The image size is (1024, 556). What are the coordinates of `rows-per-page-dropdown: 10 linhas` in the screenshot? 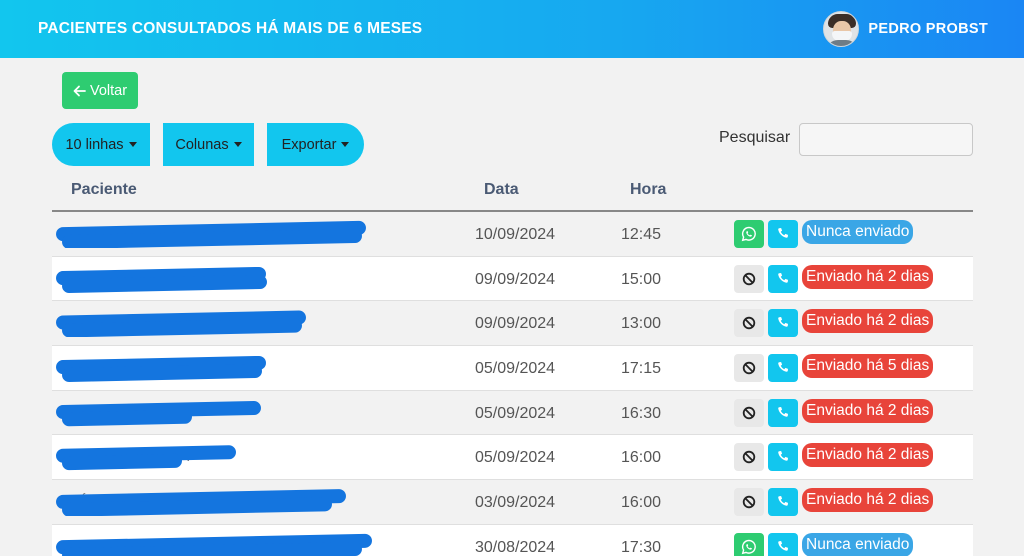 It's located at (101, 144).